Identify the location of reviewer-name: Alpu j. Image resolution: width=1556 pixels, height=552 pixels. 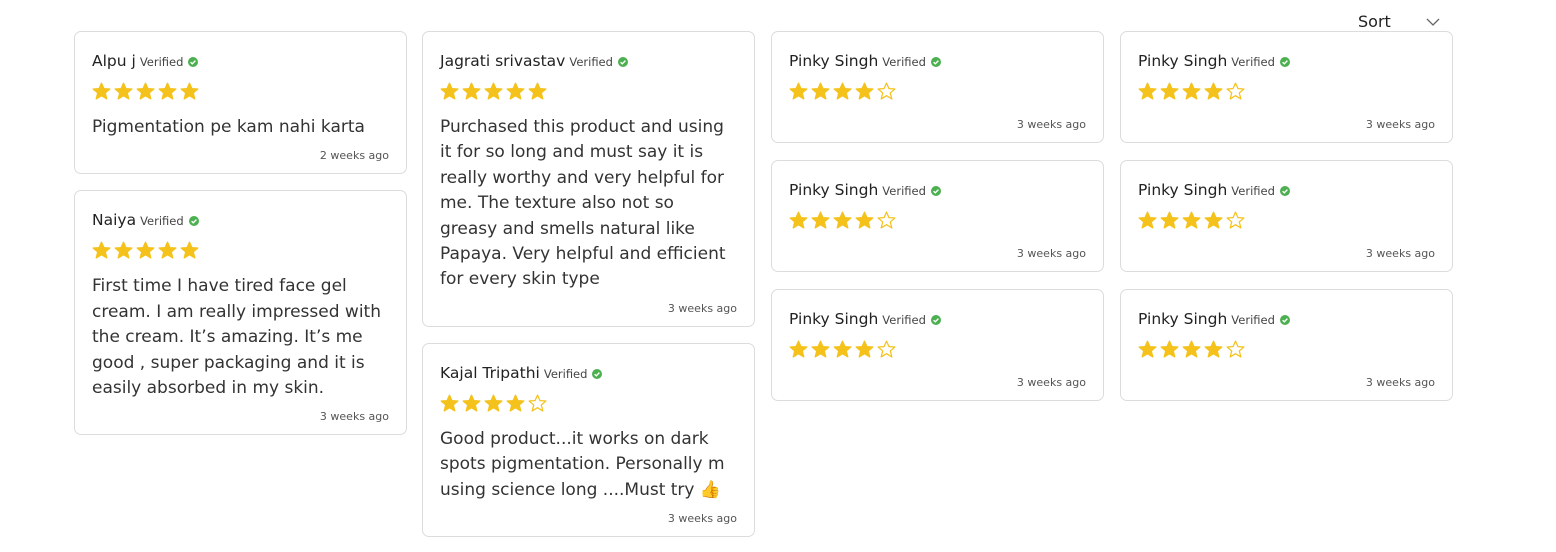
(114, 61).